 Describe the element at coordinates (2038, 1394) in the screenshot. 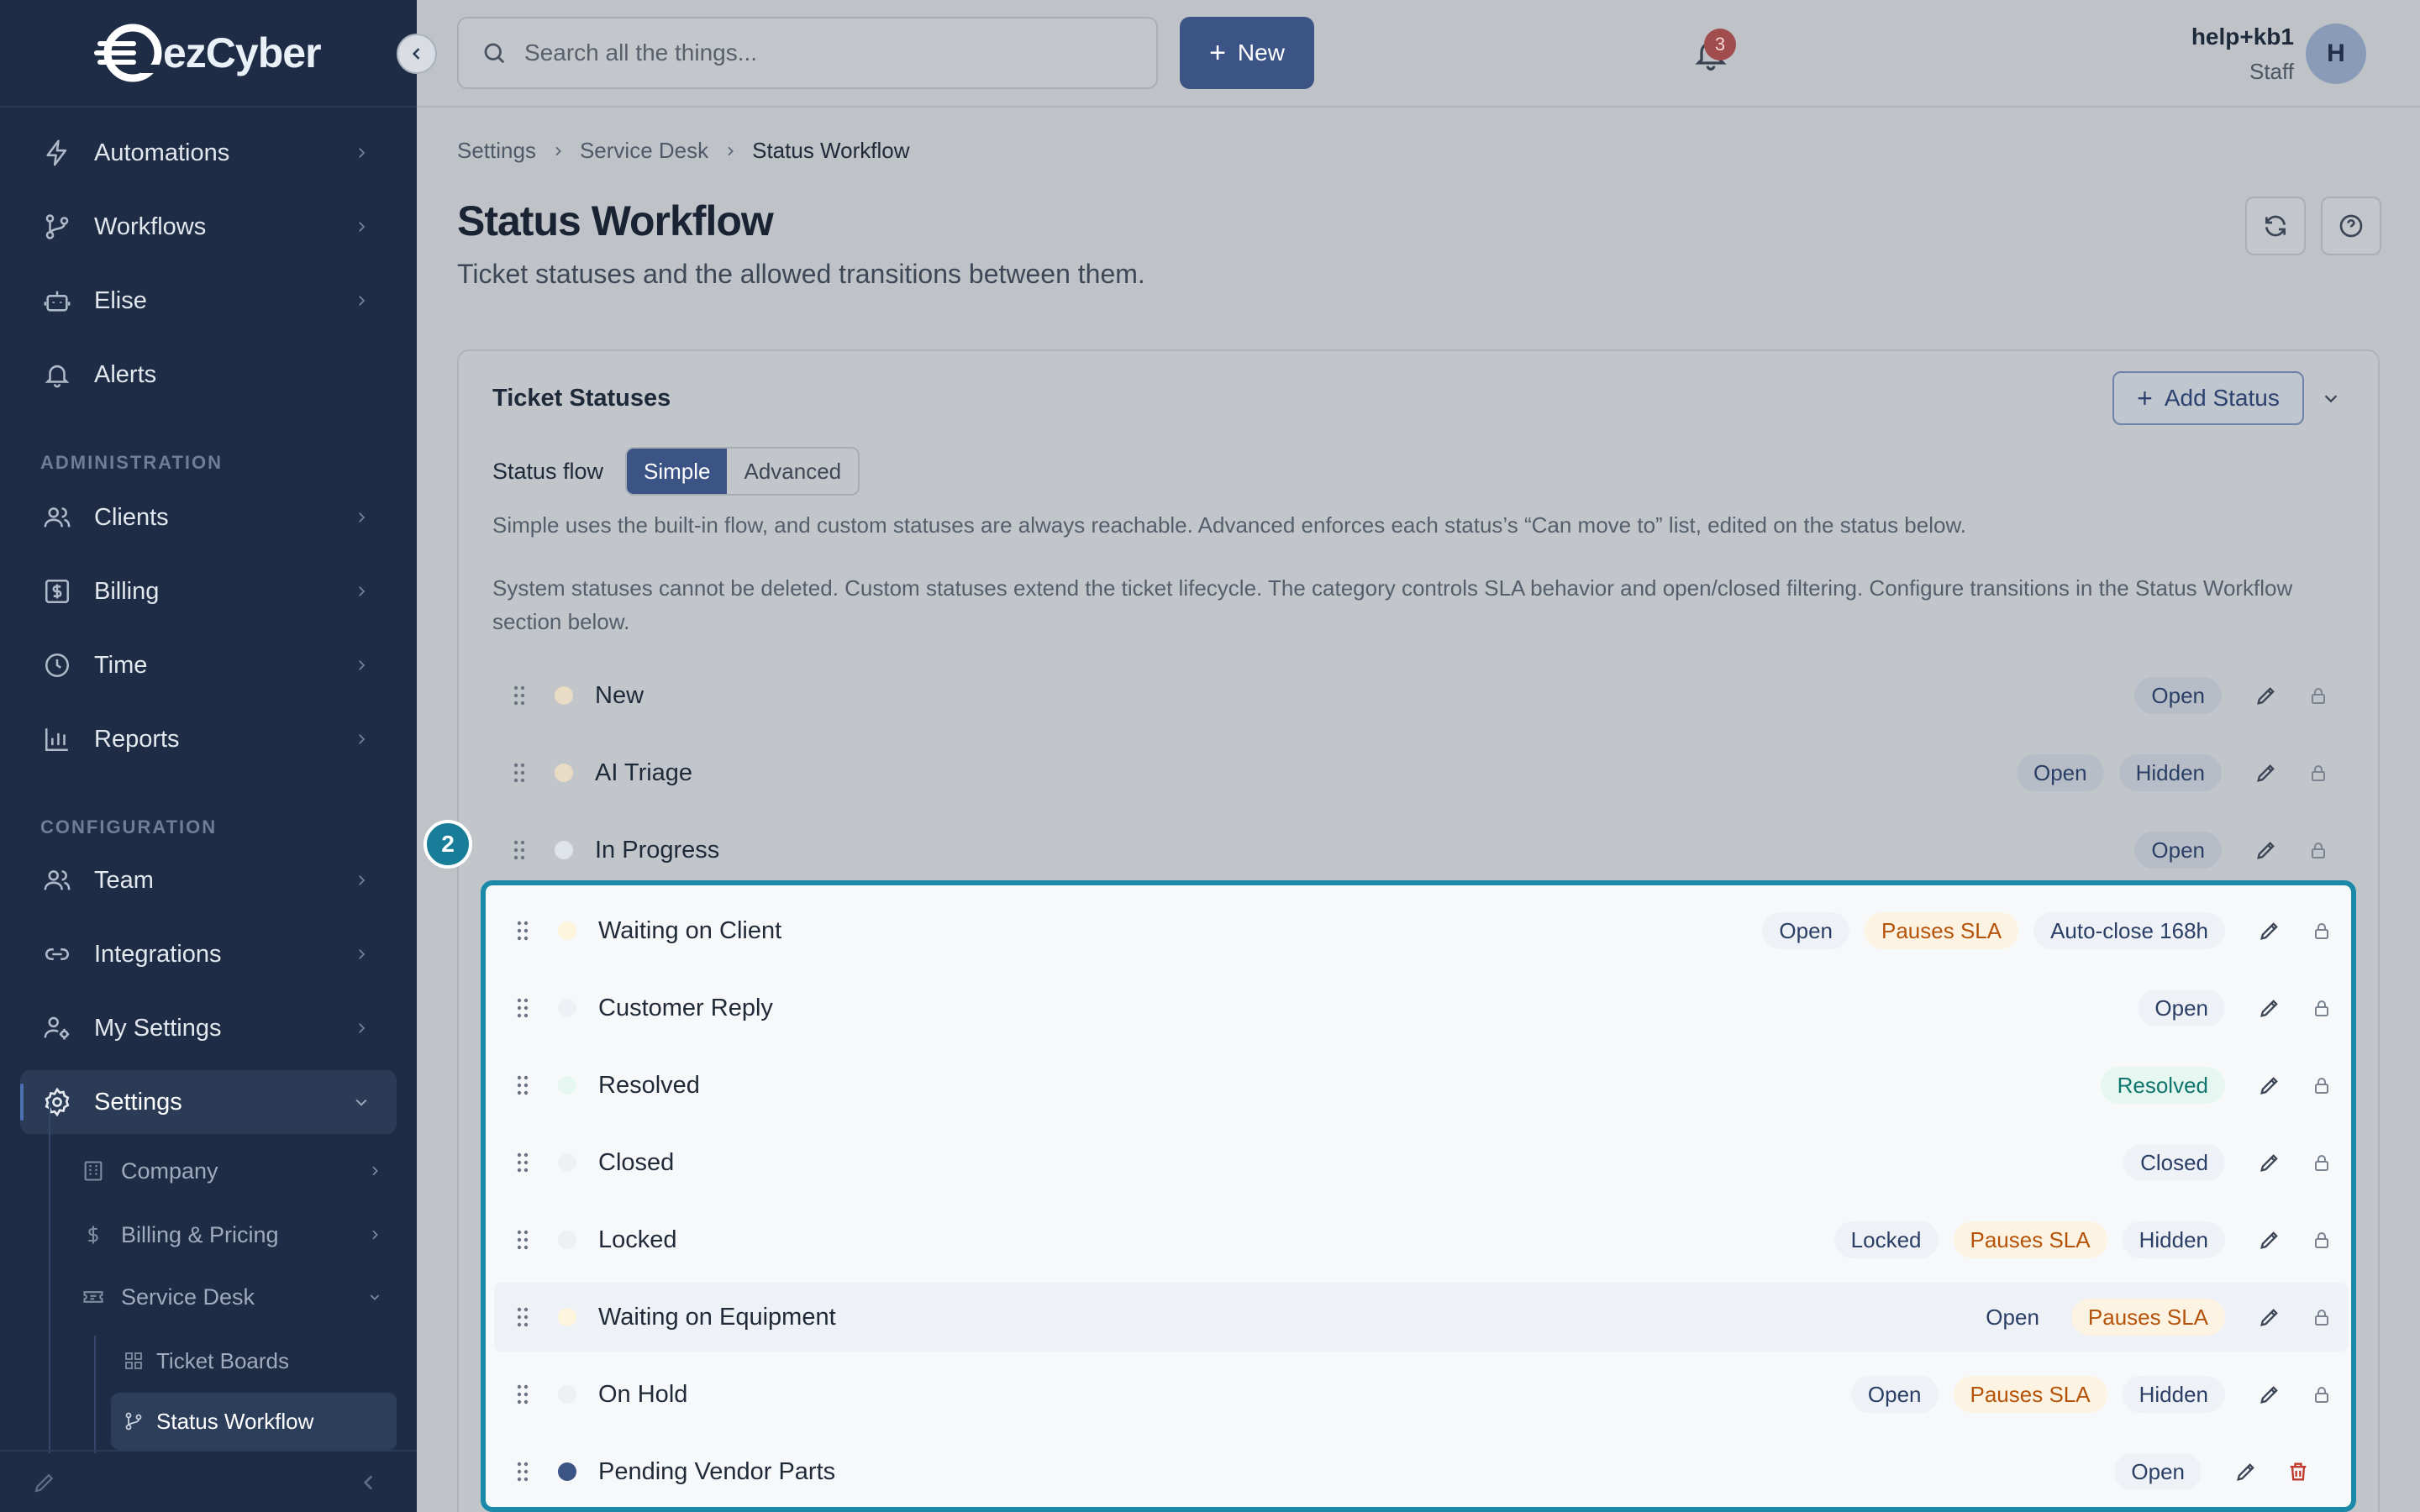

I see `status-badges: Open Pauses SLA Hidden` at that location.